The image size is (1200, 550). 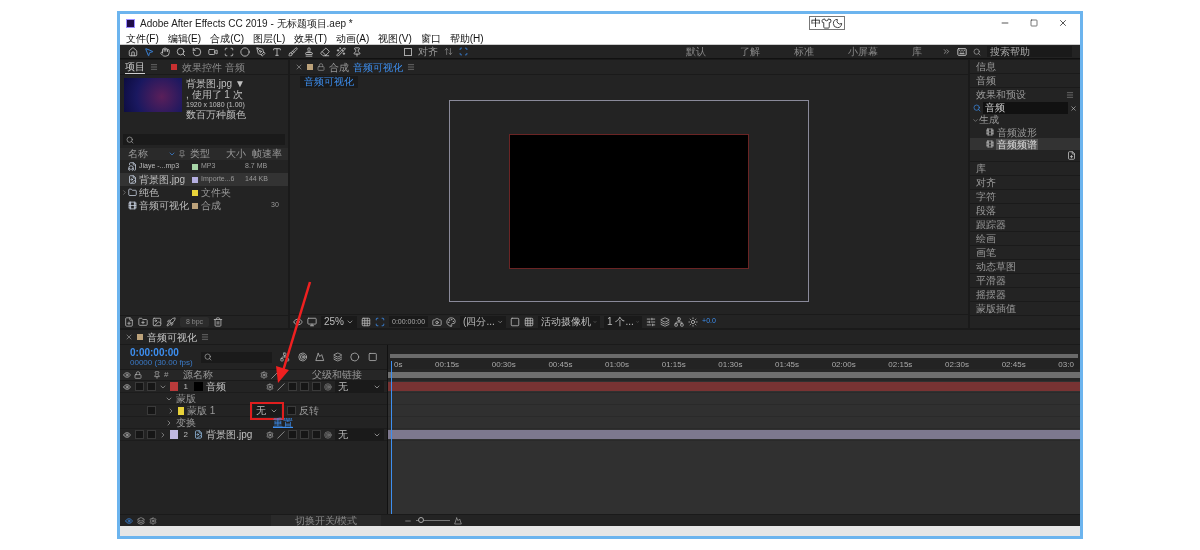 What do you see at coordinates (378, 67) in the screenshot?
I see `panel-tab: 音频可视化` at bounding box center [378, 67].